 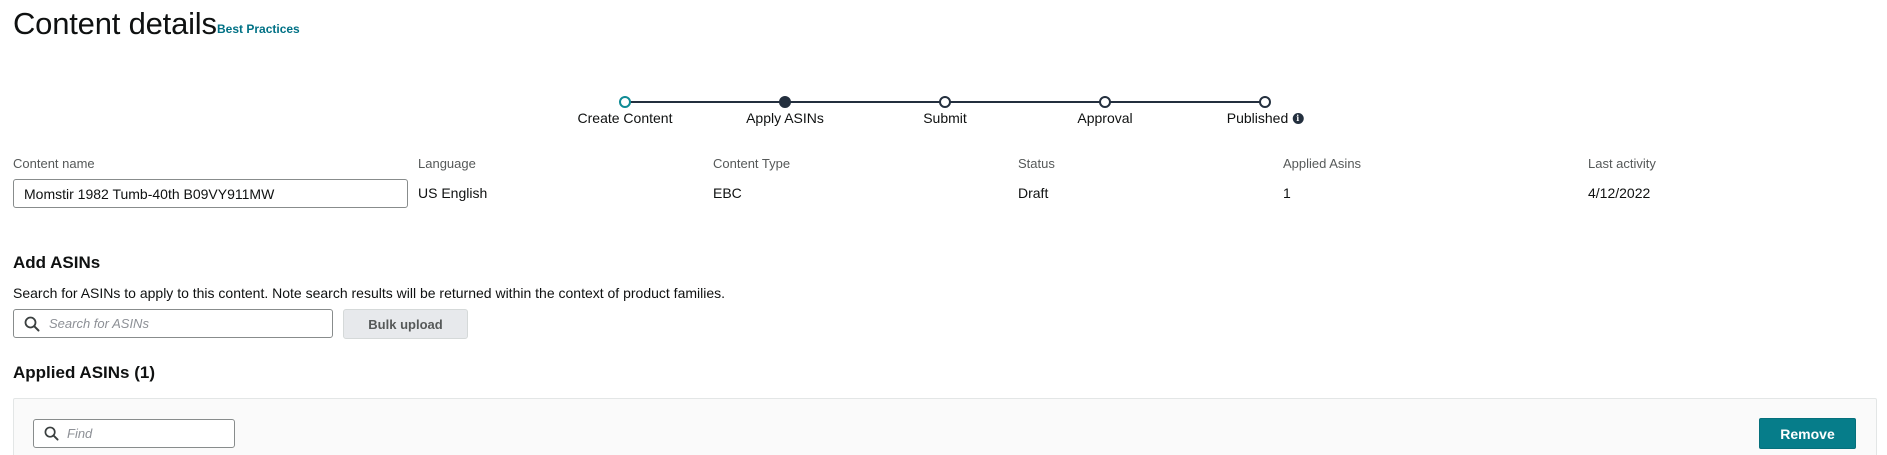 I want to click on status-value: Draft, so click(x=1033, y=193).